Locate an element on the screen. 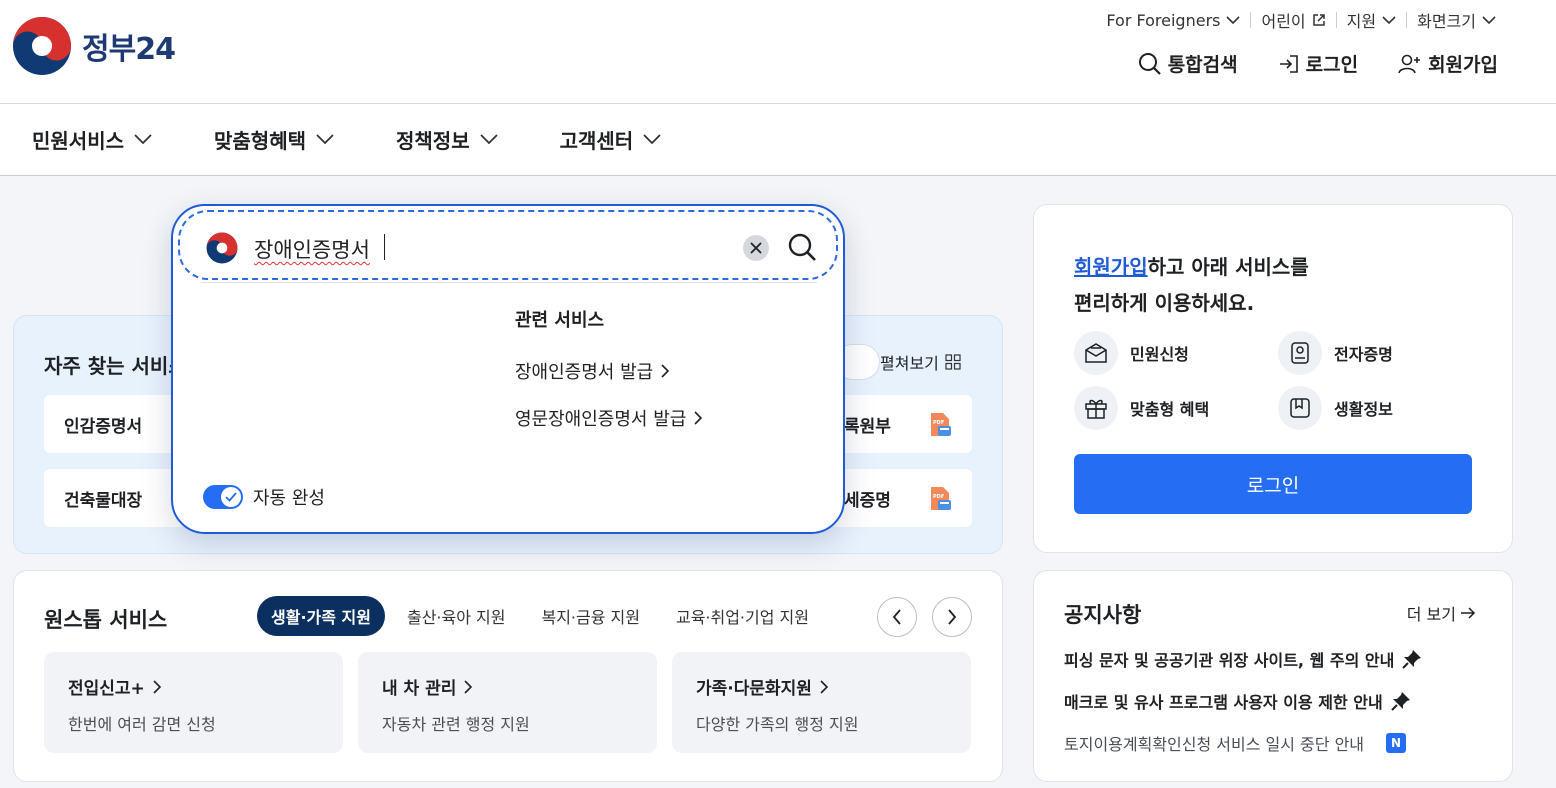  nav-custom-benefits: 맞춤형혜택 is located at coordinates (274, 139).